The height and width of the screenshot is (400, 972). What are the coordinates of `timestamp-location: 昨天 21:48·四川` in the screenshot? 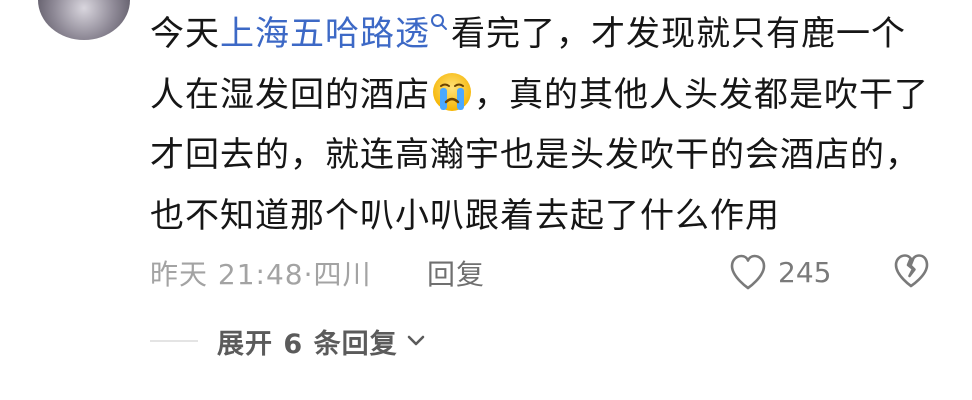 It's located at (261, 274).